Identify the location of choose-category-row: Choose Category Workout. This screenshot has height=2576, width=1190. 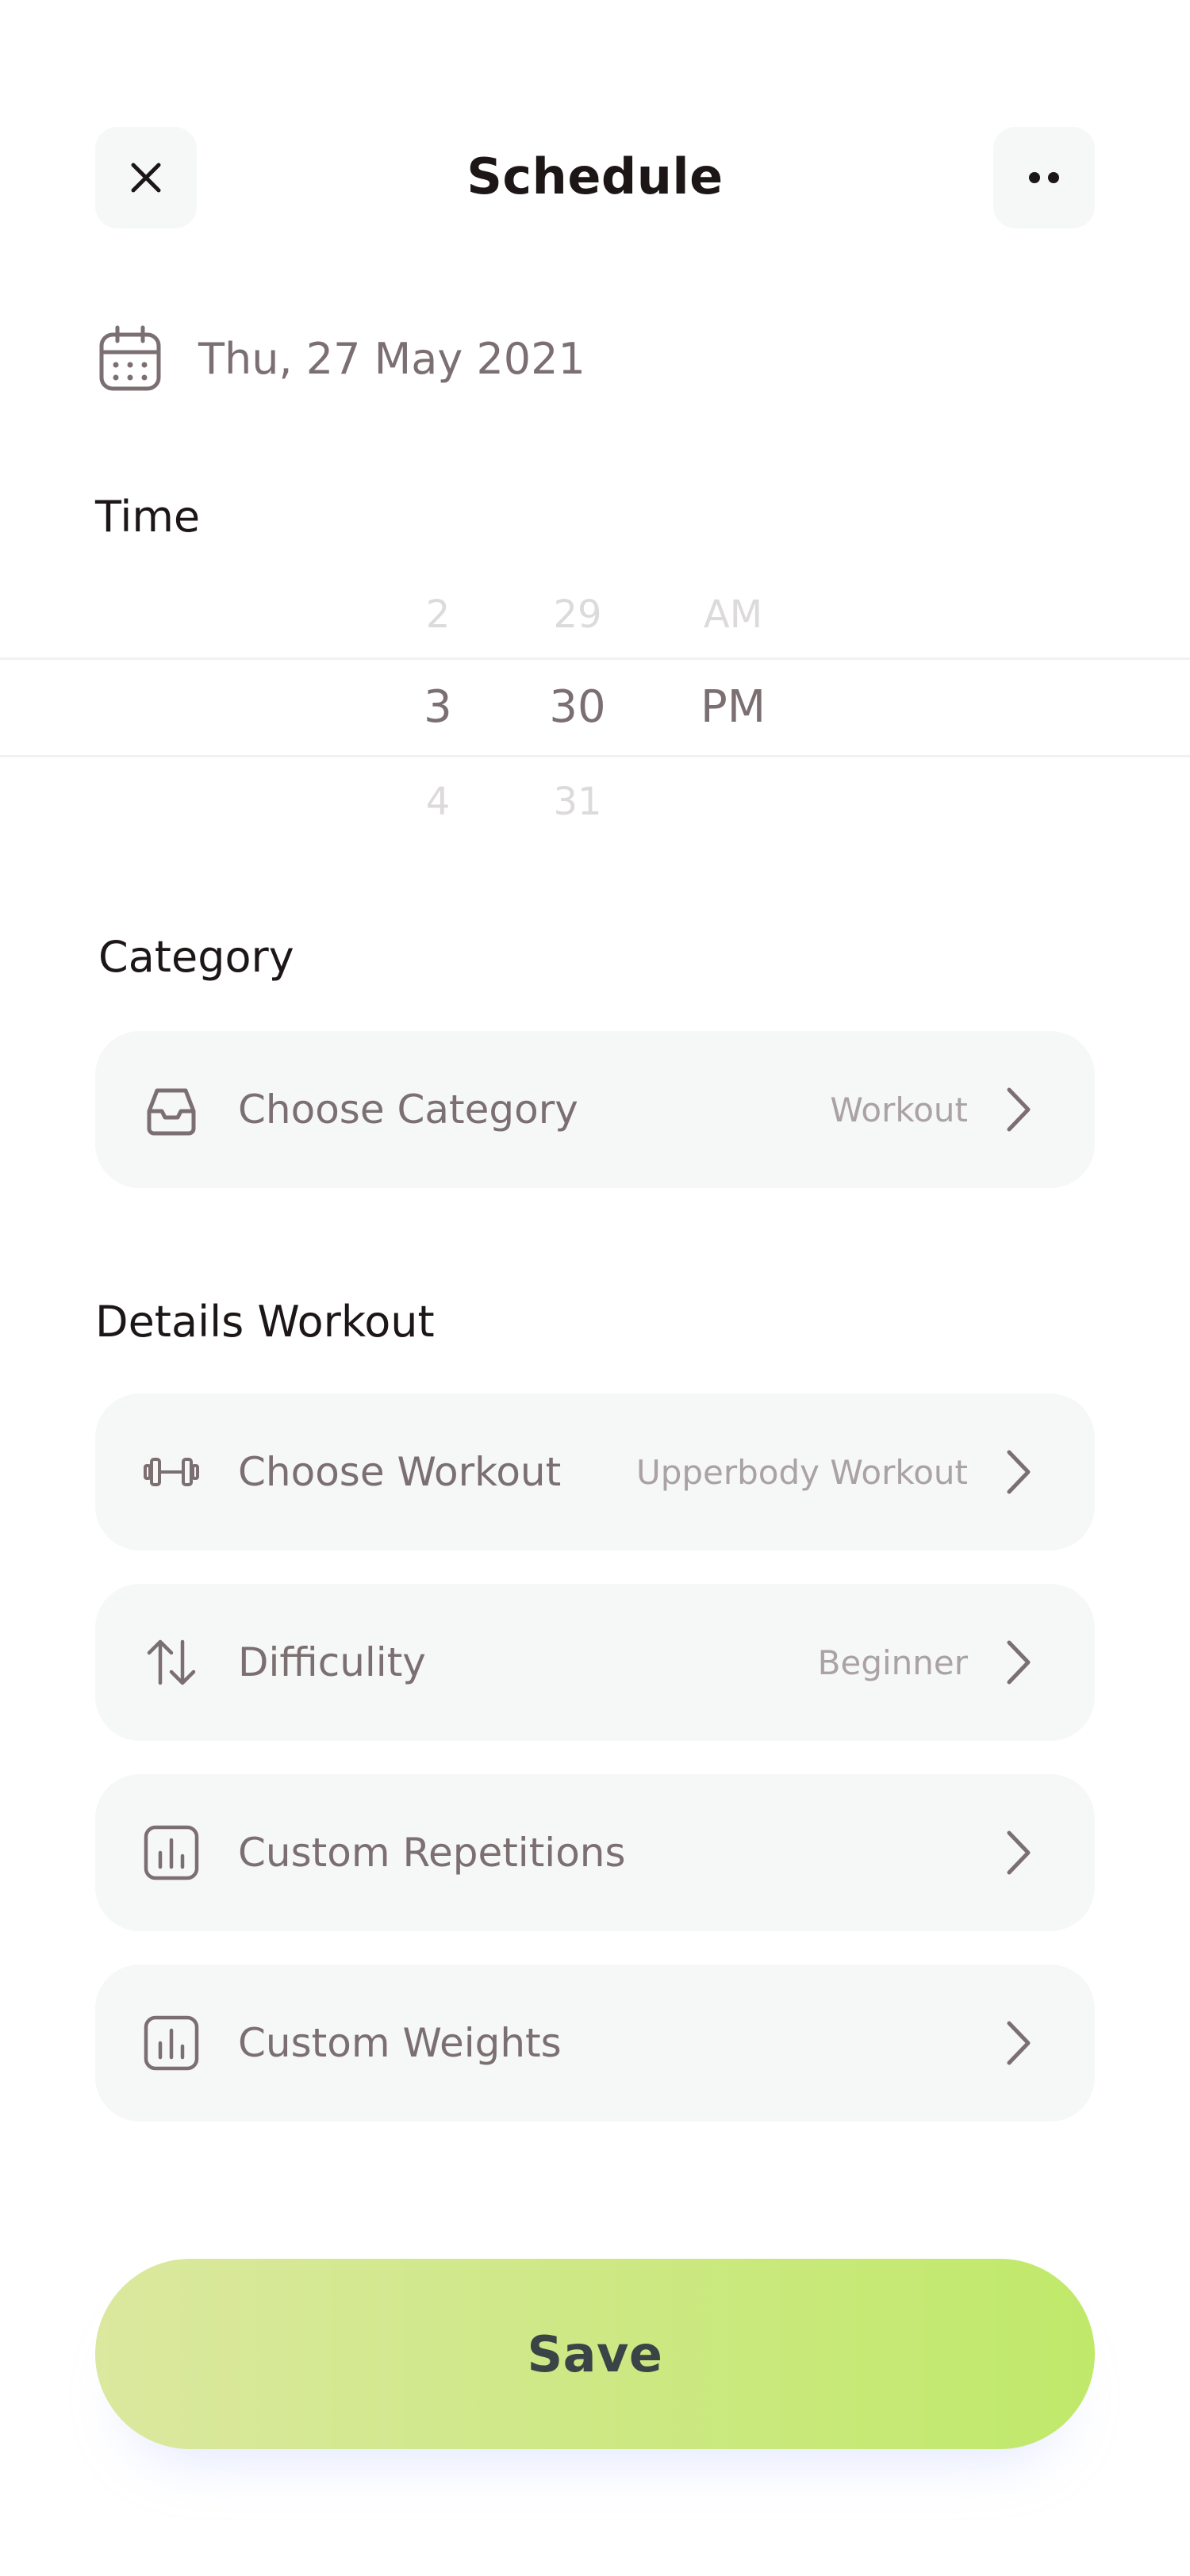
(595, 1109).